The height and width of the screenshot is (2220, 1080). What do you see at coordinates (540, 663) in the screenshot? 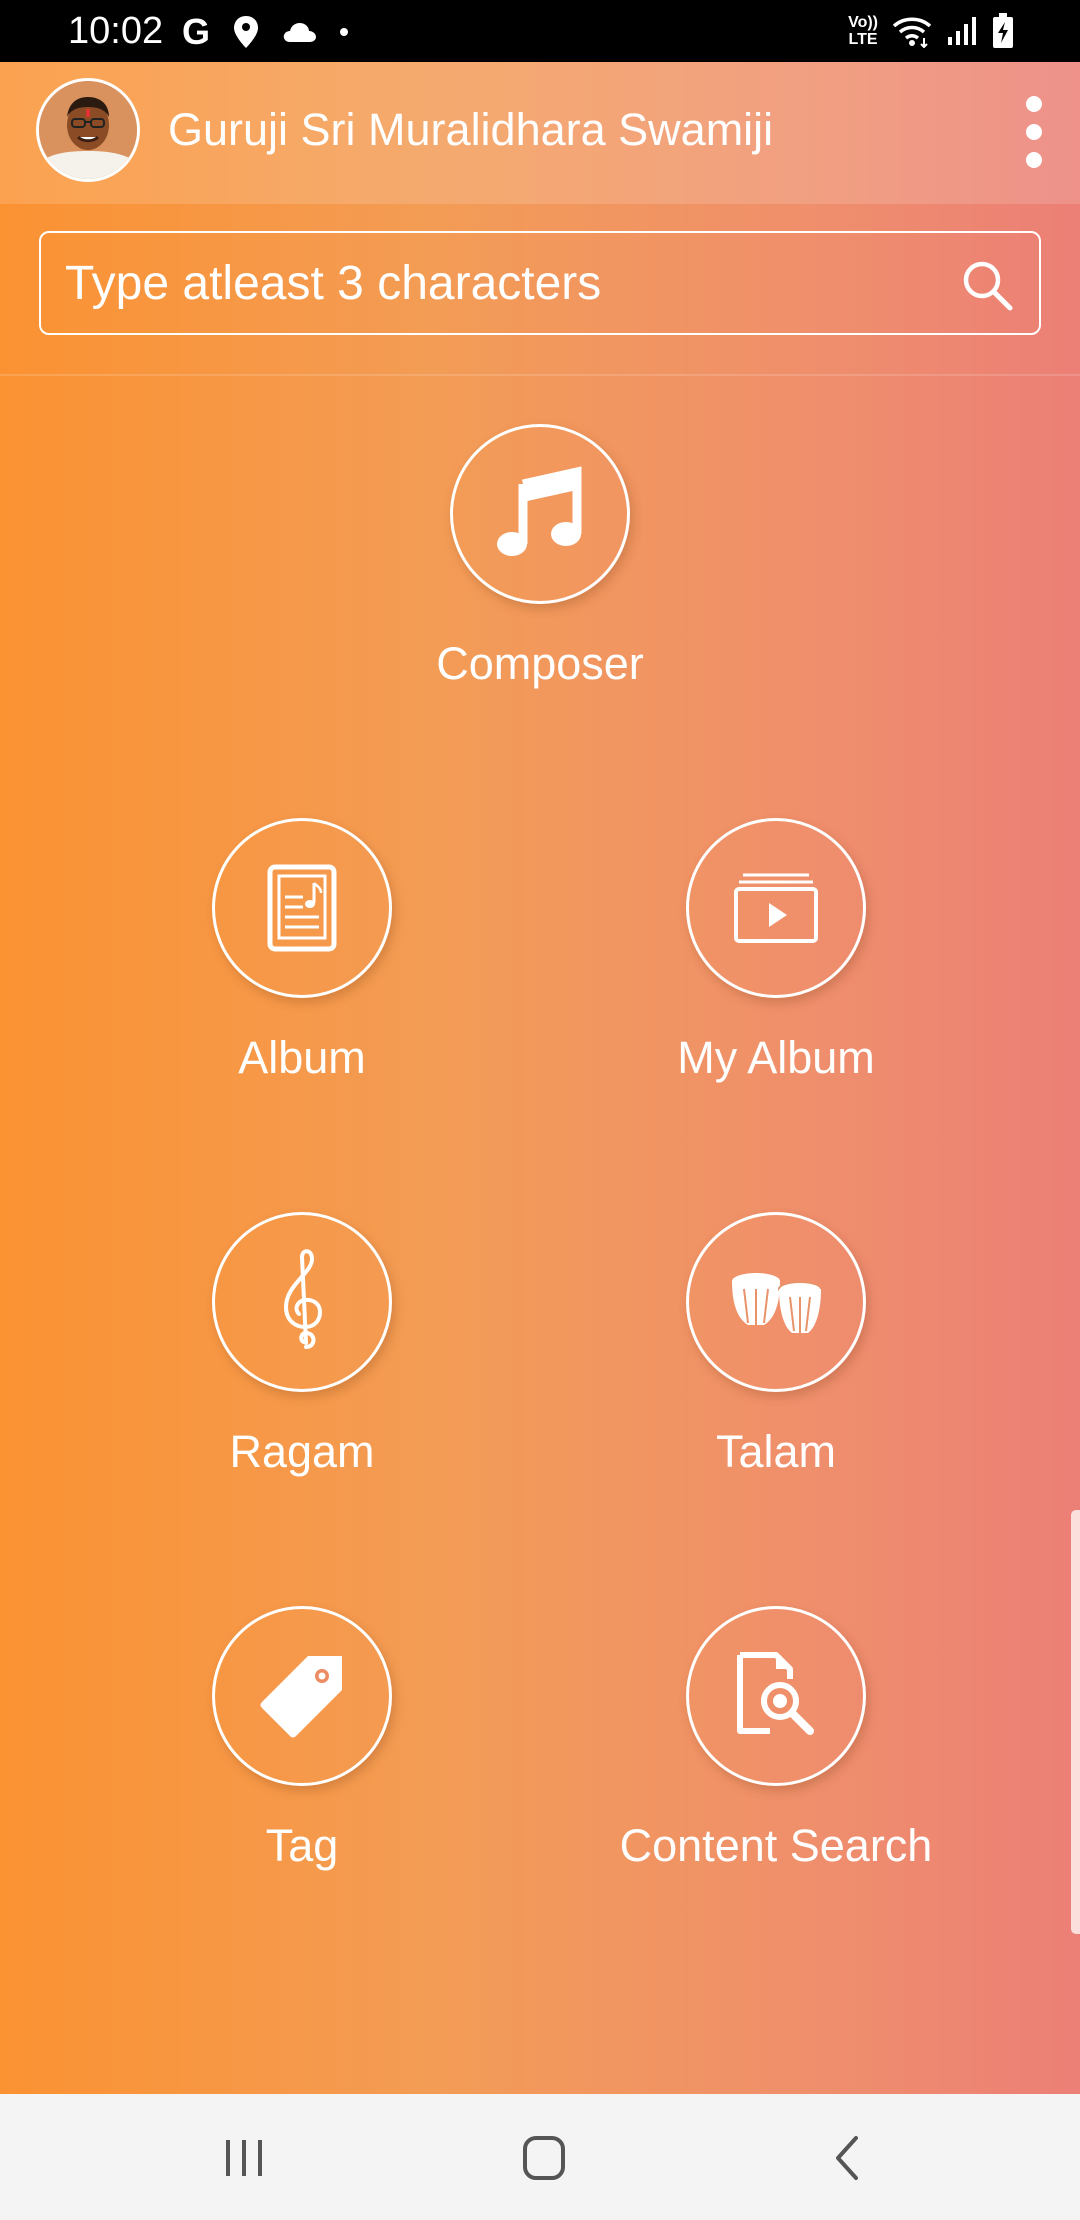
I see `composer-label: Composer` at bounding box center [540, 663].